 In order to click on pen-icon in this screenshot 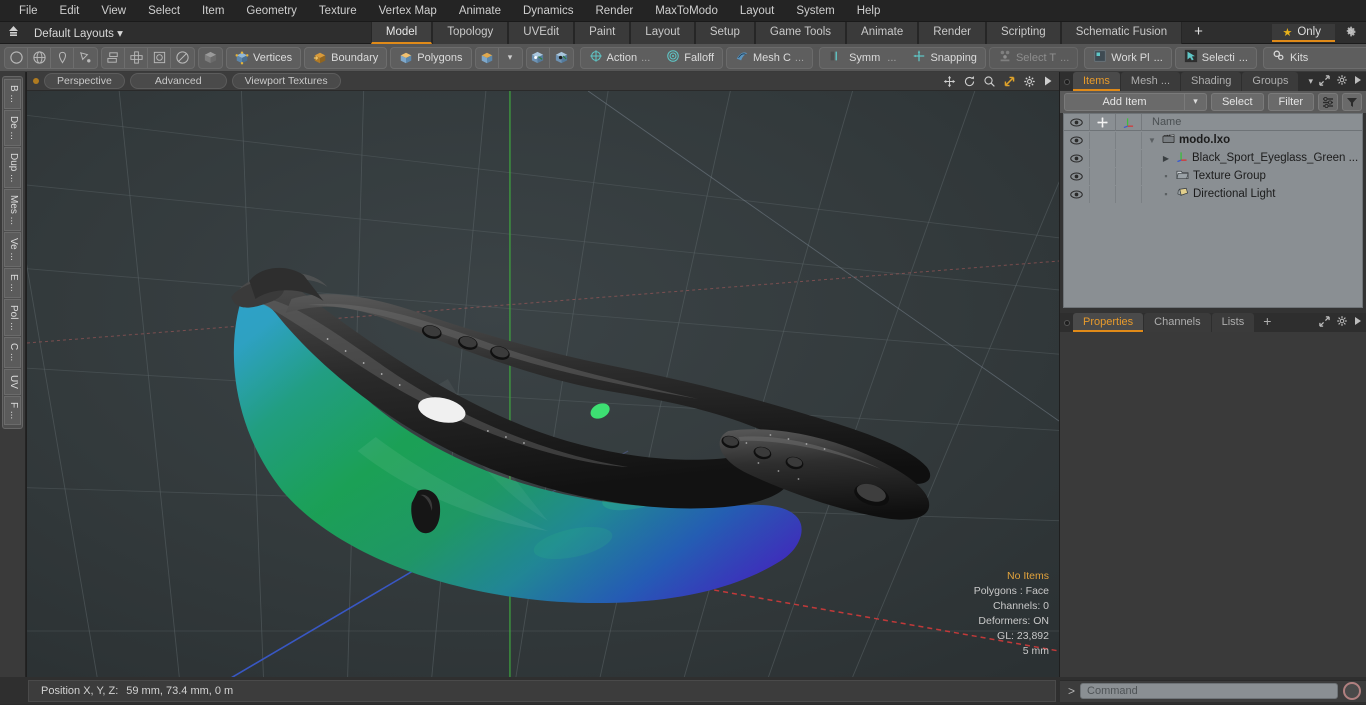, I will do `click(62, 57)`.